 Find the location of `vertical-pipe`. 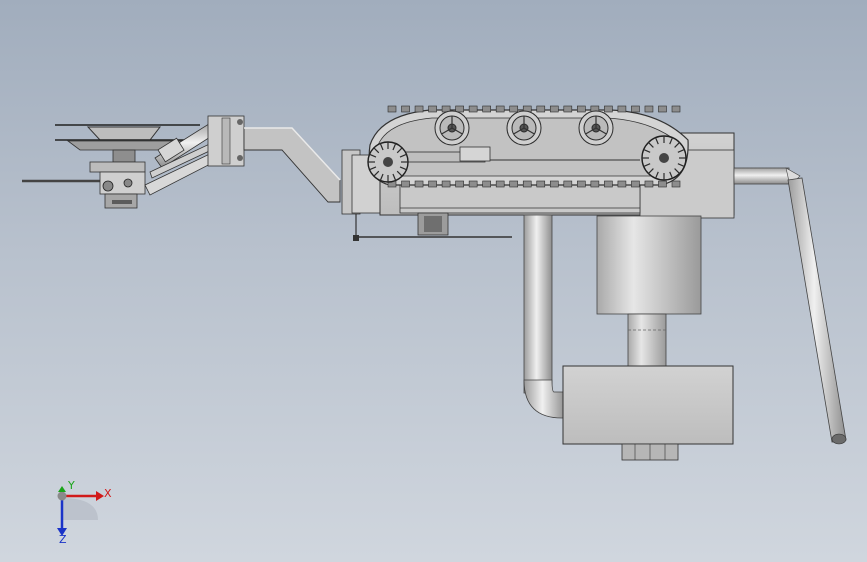

vertical-pipe is located at coordinates (544, 316).